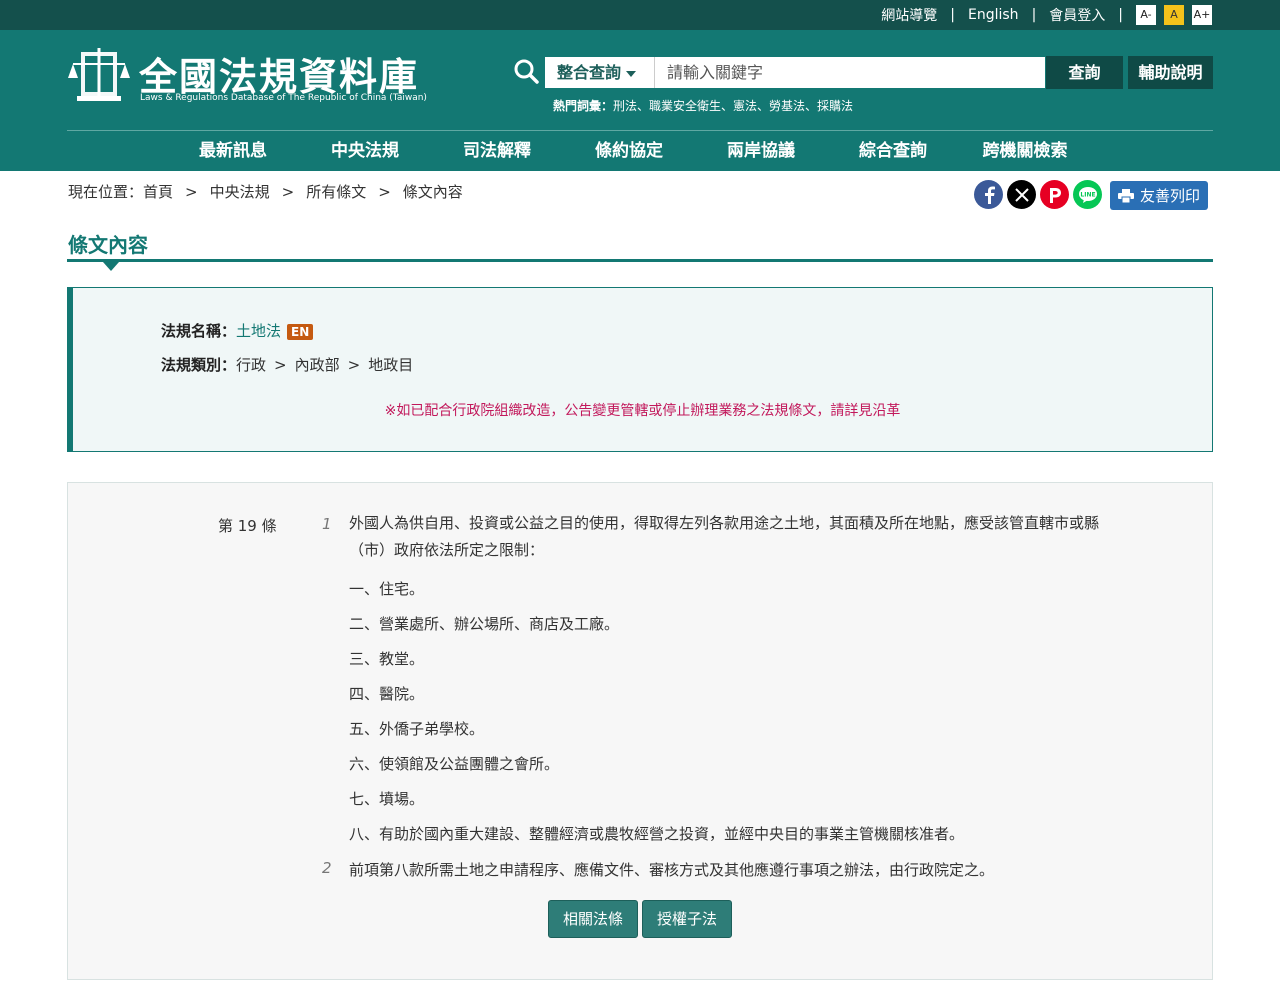 This screenshot has width=1280, height=1000. I want to click on delegated-regulations-button: 授權子法, so click(687, 919).